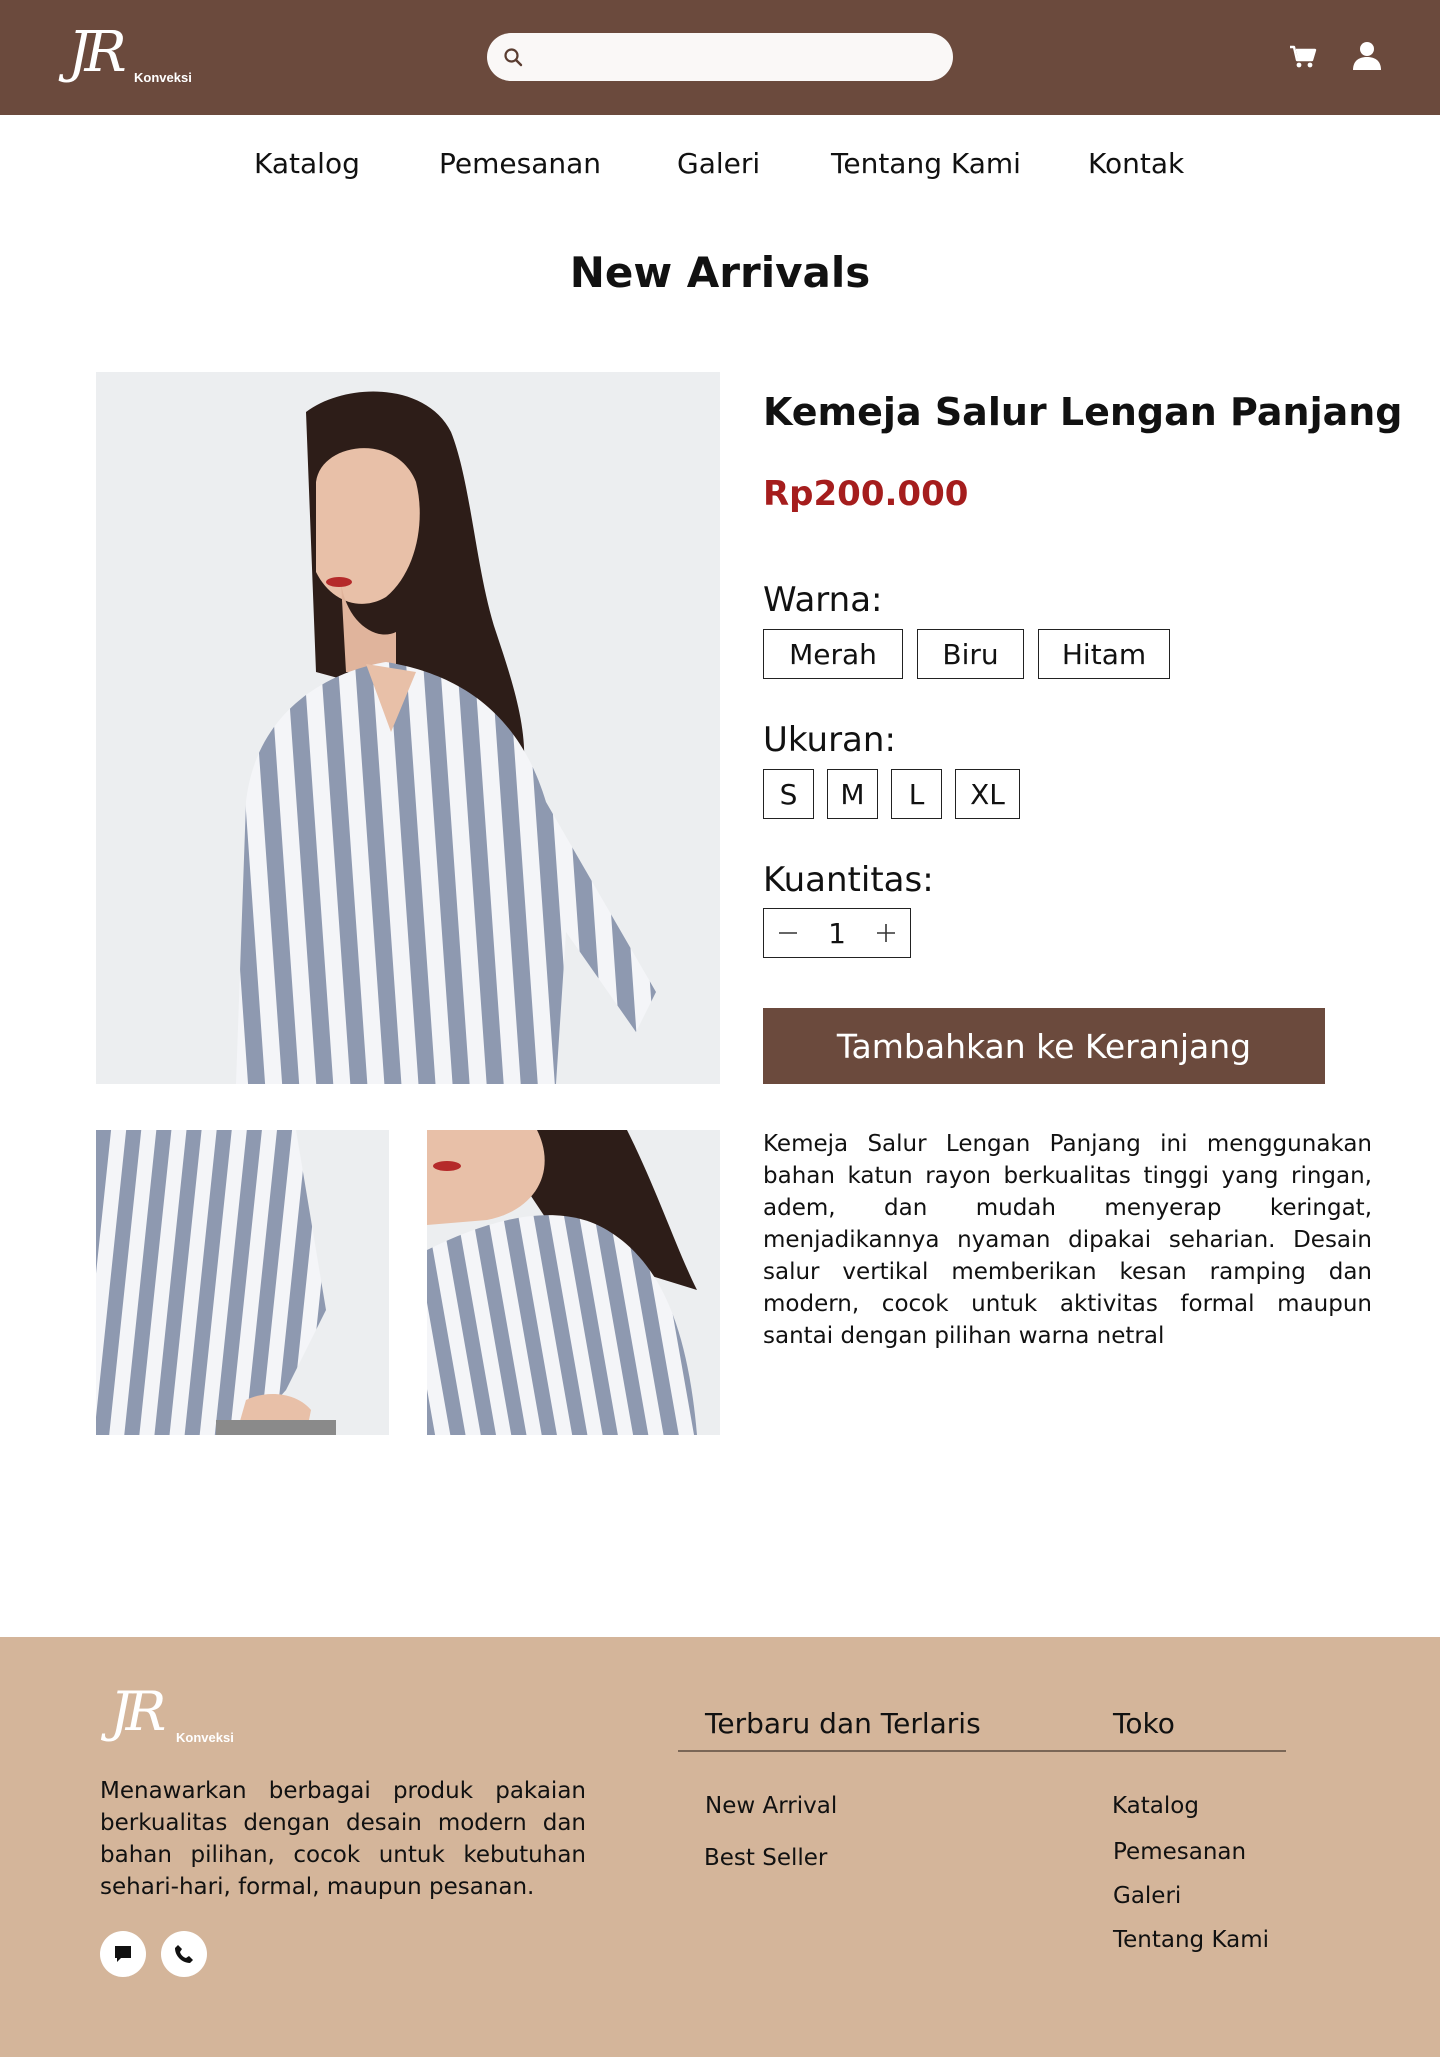 The height and width of the screenshot is (2057, 1440). I want to click on nav-item-galeri: Galeri, so click(718, 163).